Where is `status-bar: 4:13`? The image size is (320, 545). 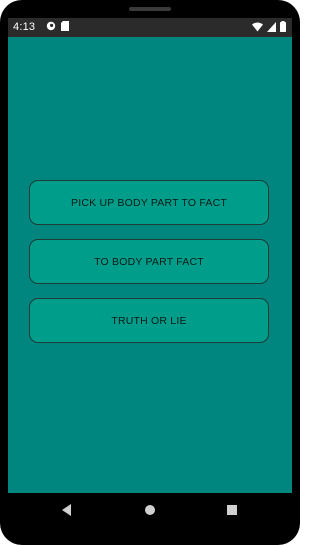 status-bar: 4:13 is located at coordinates (150, 27).